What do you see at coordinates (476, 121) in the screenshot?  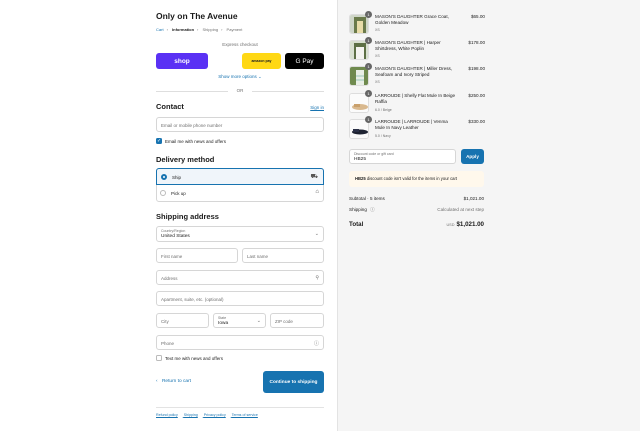 I see `item-price: $330.00` at bounding box center [476, 121].